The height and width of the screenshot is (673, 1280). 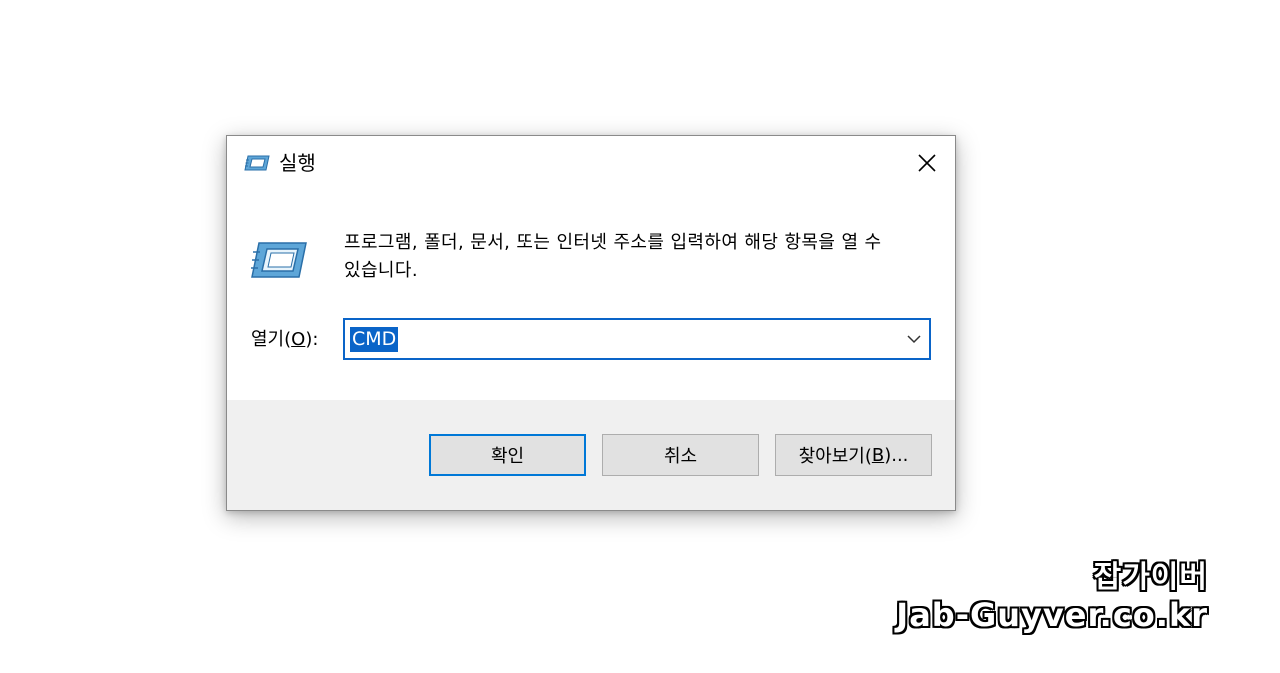 I want to click on run-large-icon, so click(x=279, y=260).